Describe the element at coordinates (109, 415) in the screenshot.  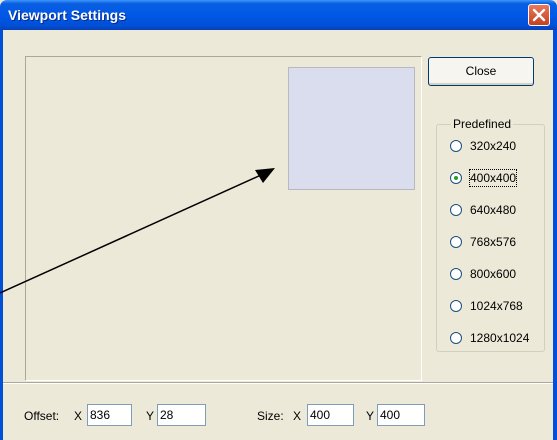
I see `offset-x-input: 836` at that location.